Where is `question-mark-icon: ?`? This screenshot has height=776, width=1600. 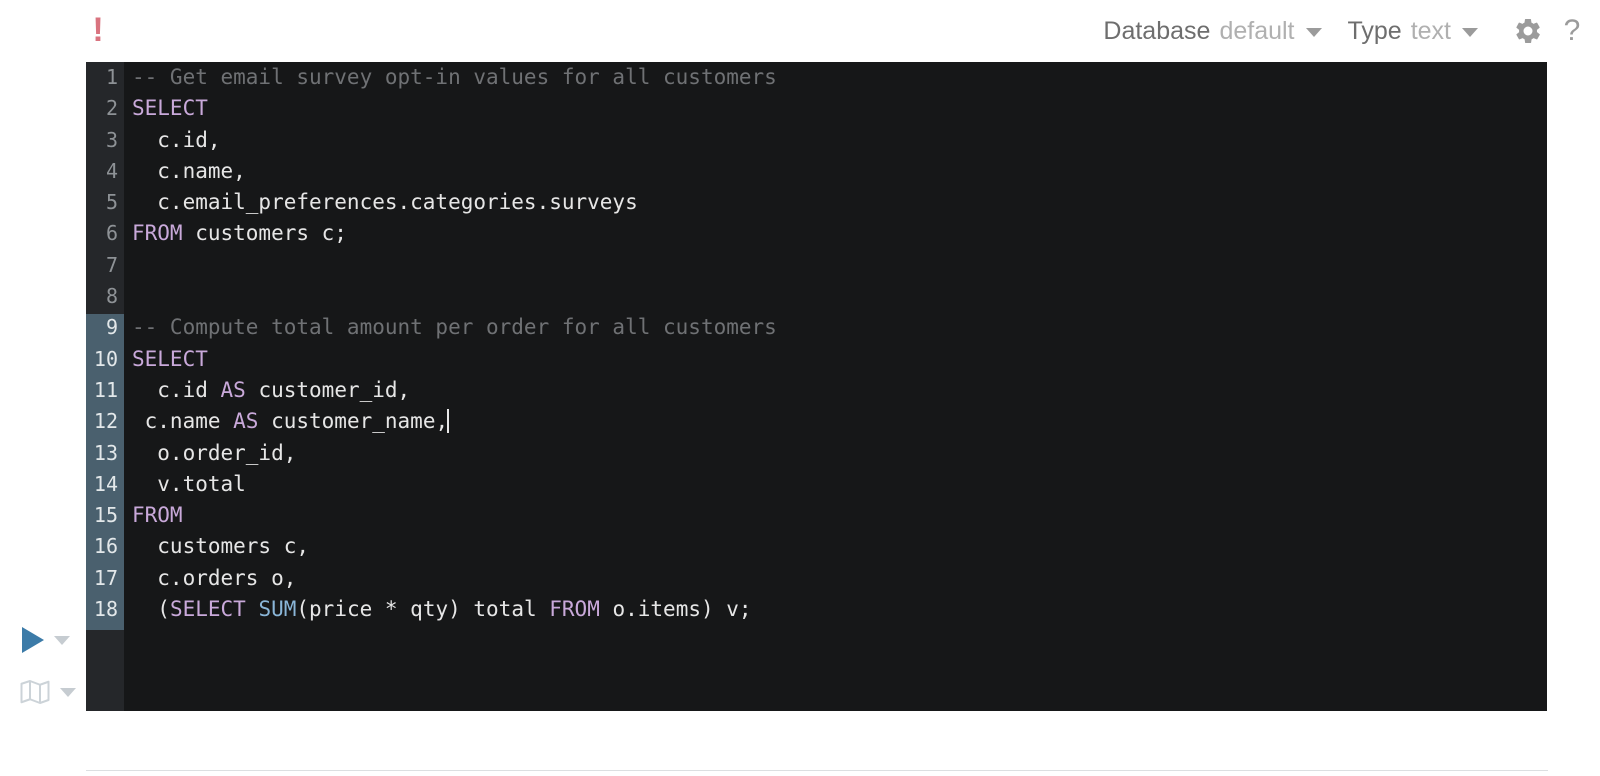 question-mark-icon: ? is located at coordinates (1572, 30).